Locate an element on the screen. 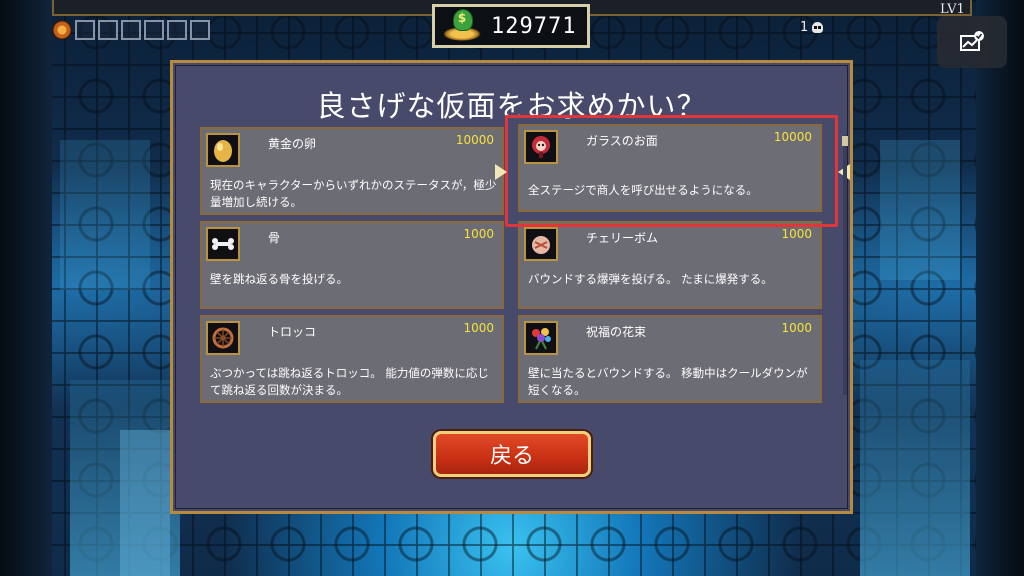  money-bag-icon: $ is located at coordinates (462, 26).